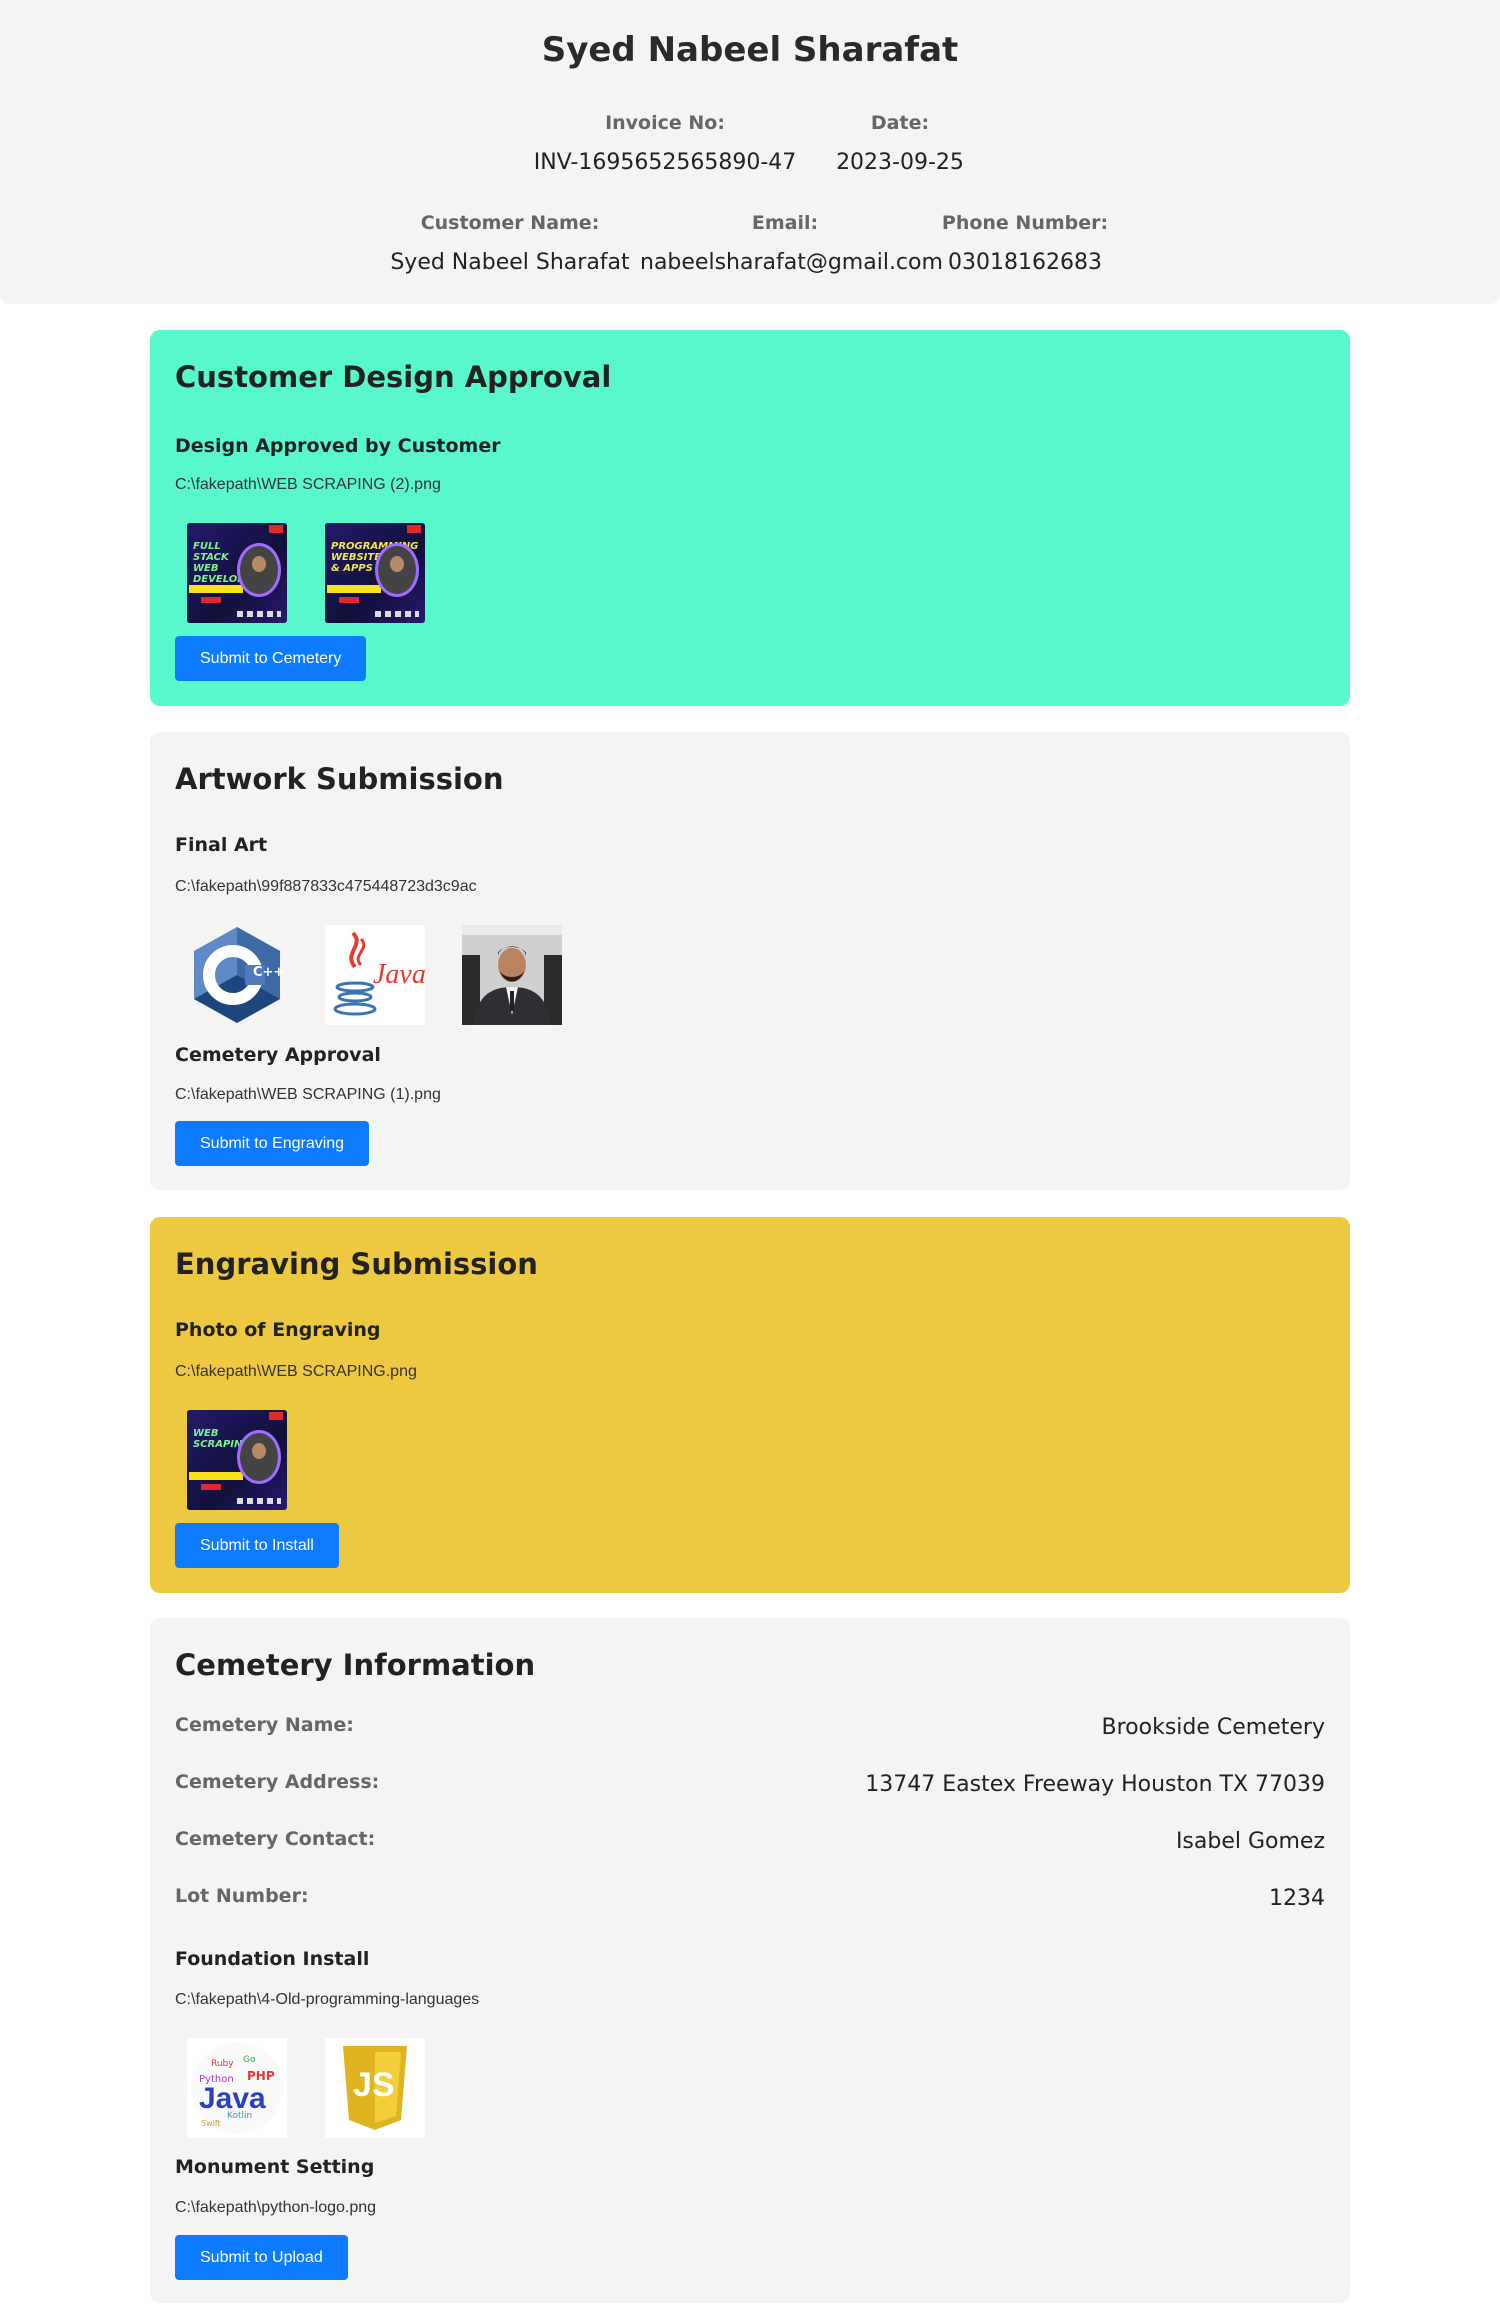 The width and height of the screenshot is (1500, 2306). Describe the element at coordinates (275, 2167) in the screenshot. I see `monument-setting-label: Monument Setting` at that location.